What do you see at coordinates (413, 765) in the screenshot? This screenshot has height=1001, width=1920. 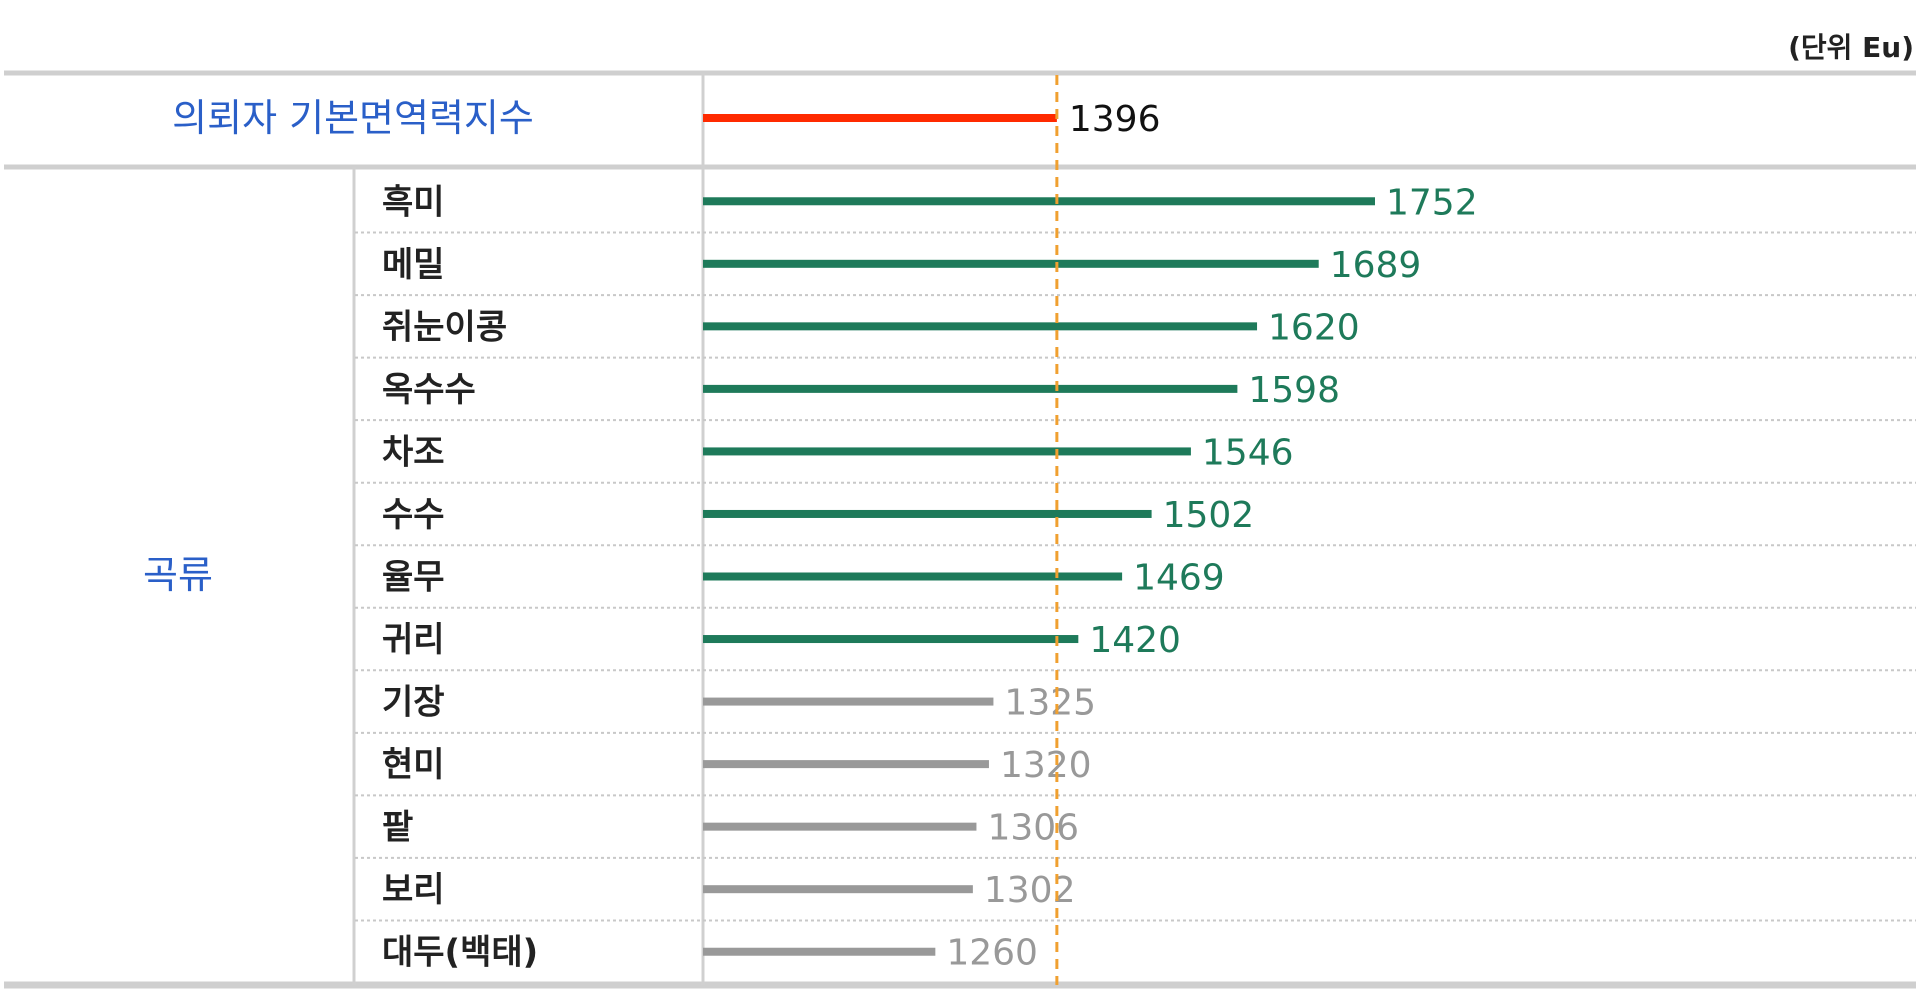 I see `category-label: 현미` at bounding box center [413, 765].